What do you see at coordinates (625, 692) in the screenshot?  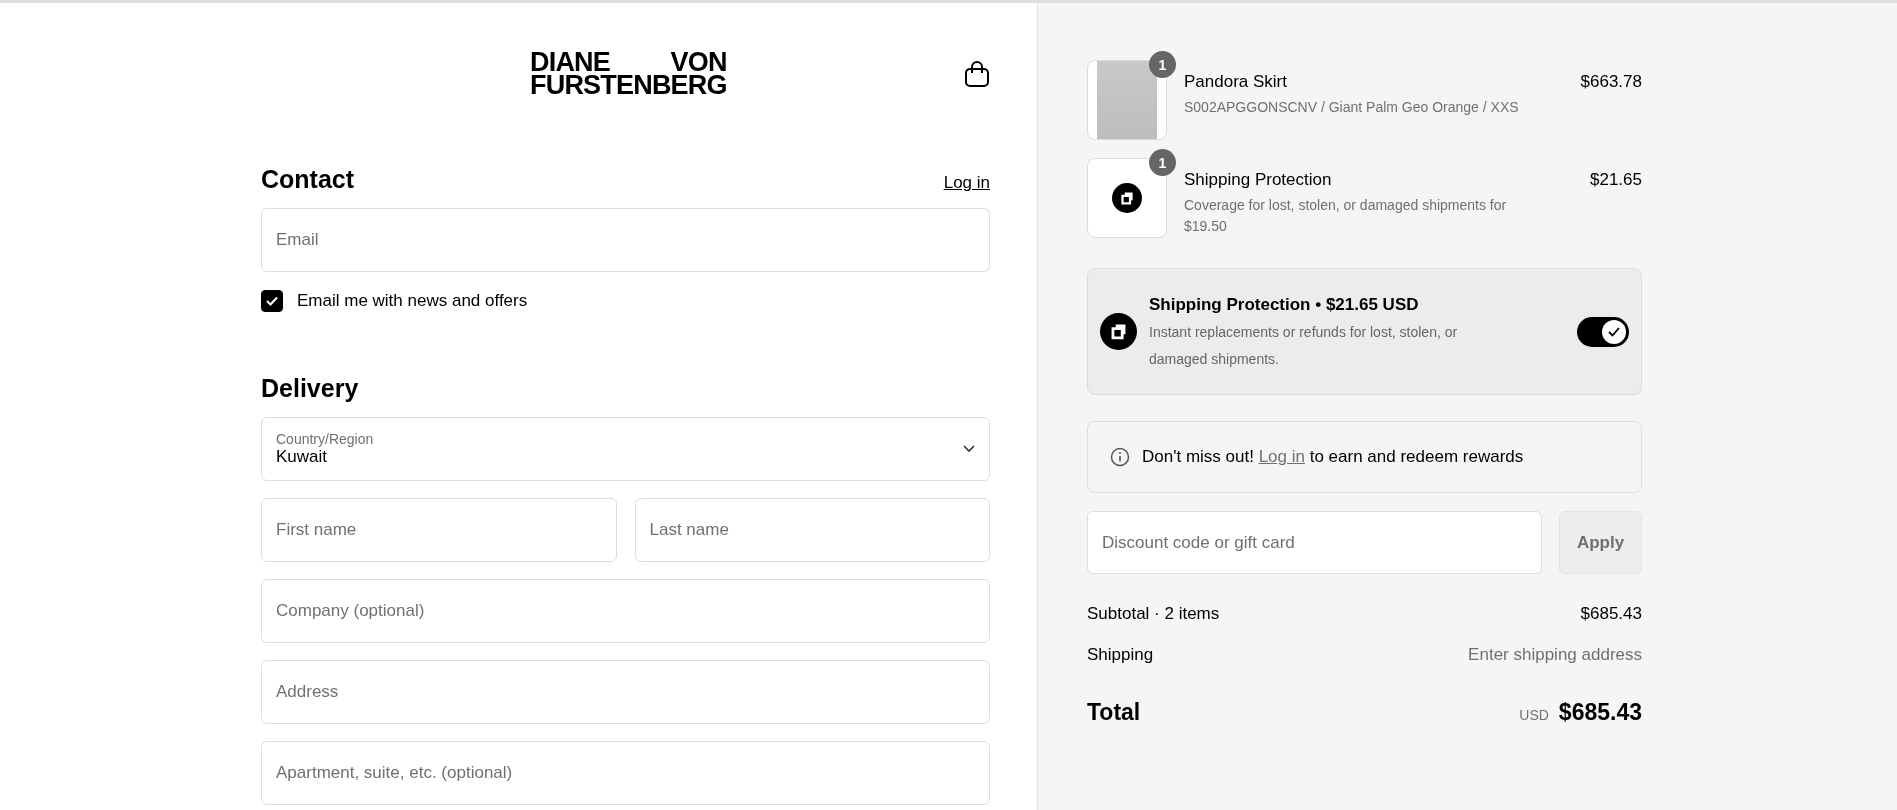 I see `text-field: Address` at bounding box center [625, 692].